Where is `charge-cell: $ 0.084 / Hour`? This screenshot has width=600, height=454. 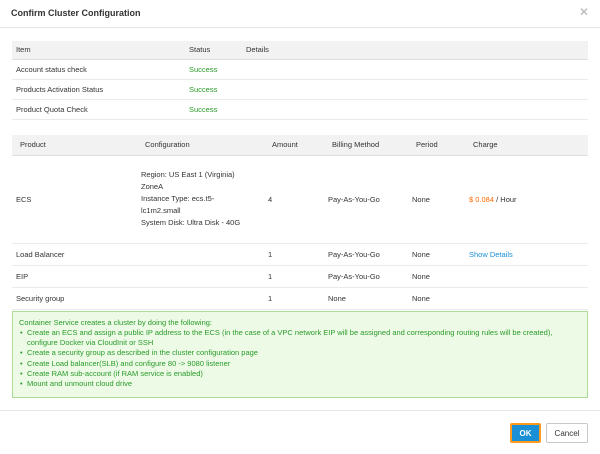
charge-cell: $ 0.084 / Hour is located at coordinates (526, 199).